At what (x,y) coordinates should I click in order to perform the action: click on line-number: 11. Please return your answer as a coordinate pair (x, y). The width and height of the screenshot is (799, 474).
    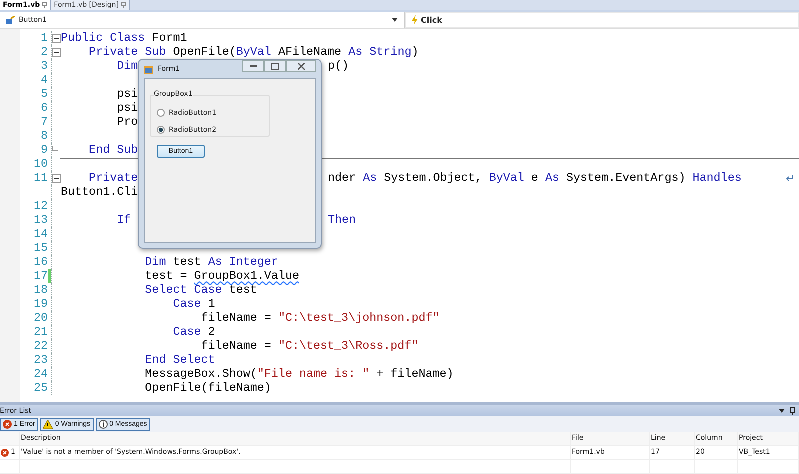
    Looking at the image, I should click on (41, 178).